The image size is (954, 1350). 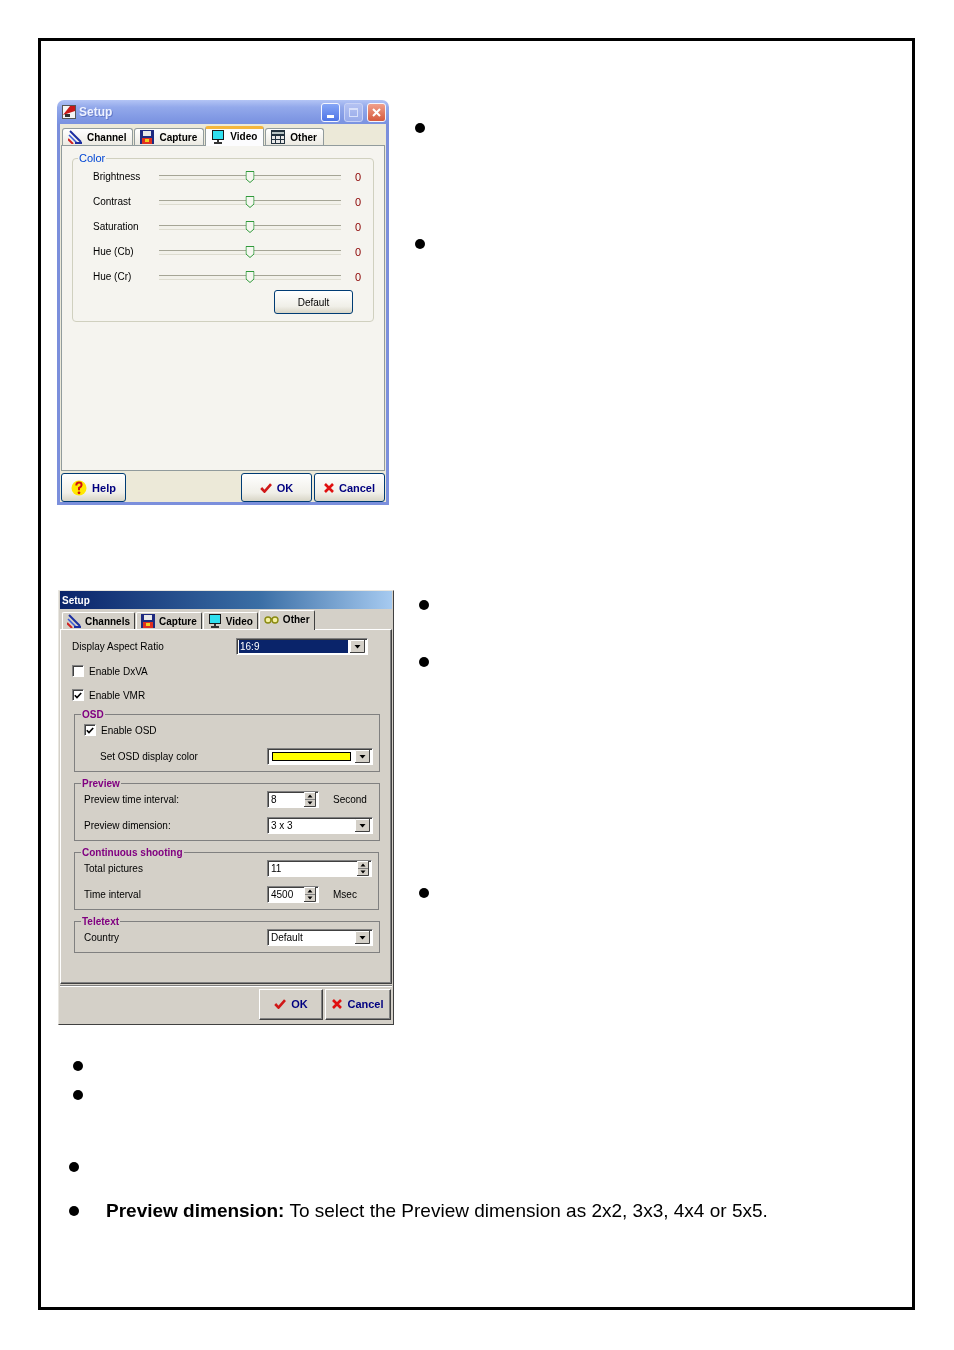 I want to click on group-title: Teletext, so click(x=101, y=921).